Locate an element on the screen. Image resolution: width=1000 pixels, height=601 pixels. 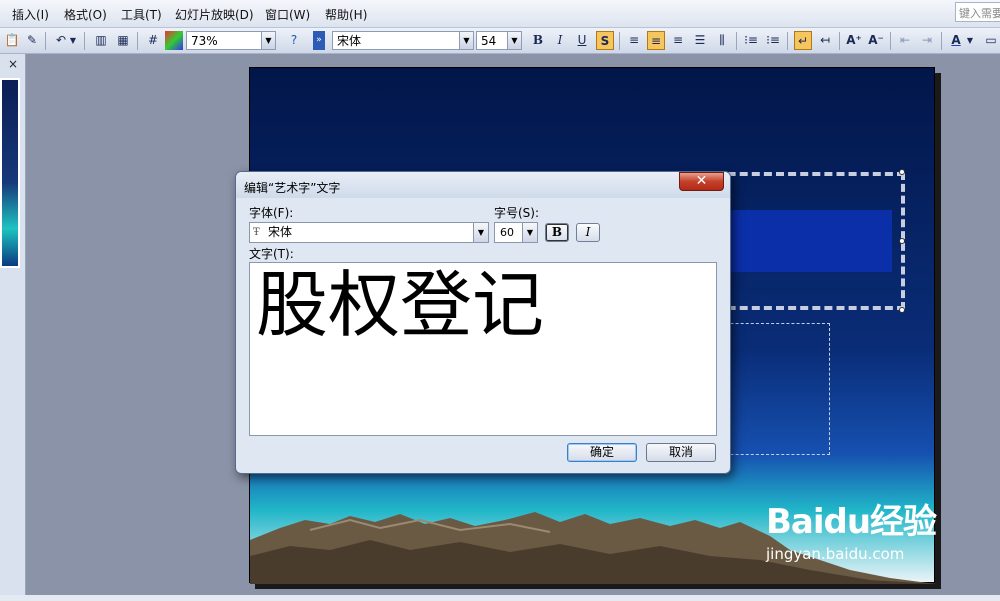
insert-chart-icon: ▥ is located at coordinates (101, 40).